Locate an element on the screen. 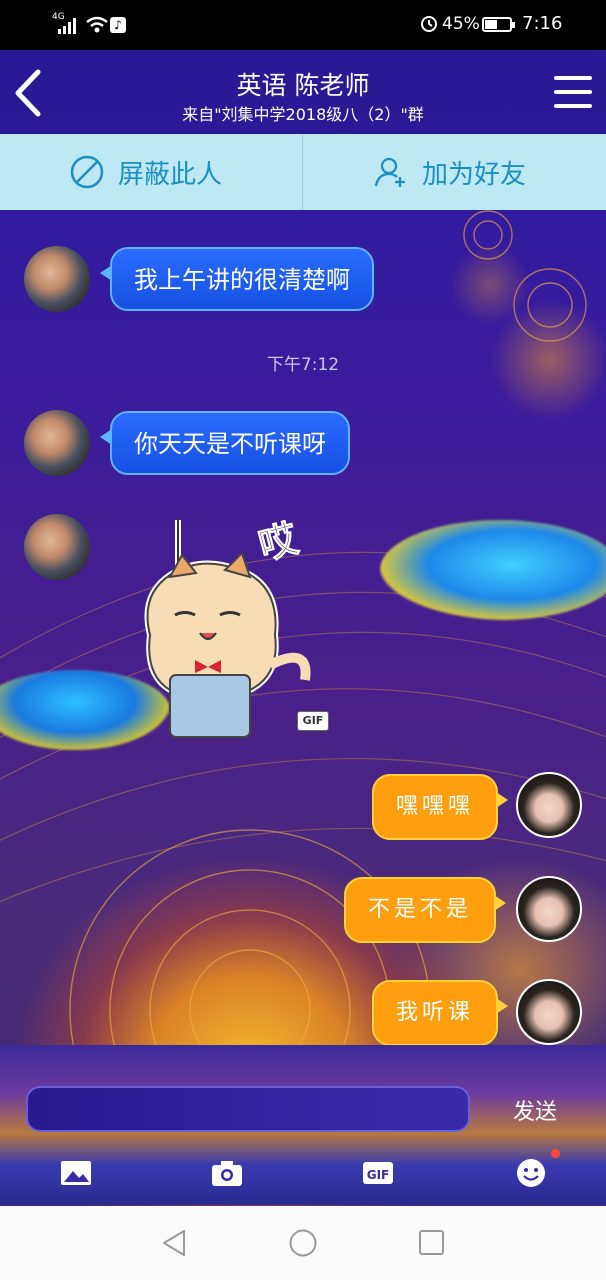 The width and height of the screenshot is (606, 1280). signal-icon is located at coordinates (67, 26).